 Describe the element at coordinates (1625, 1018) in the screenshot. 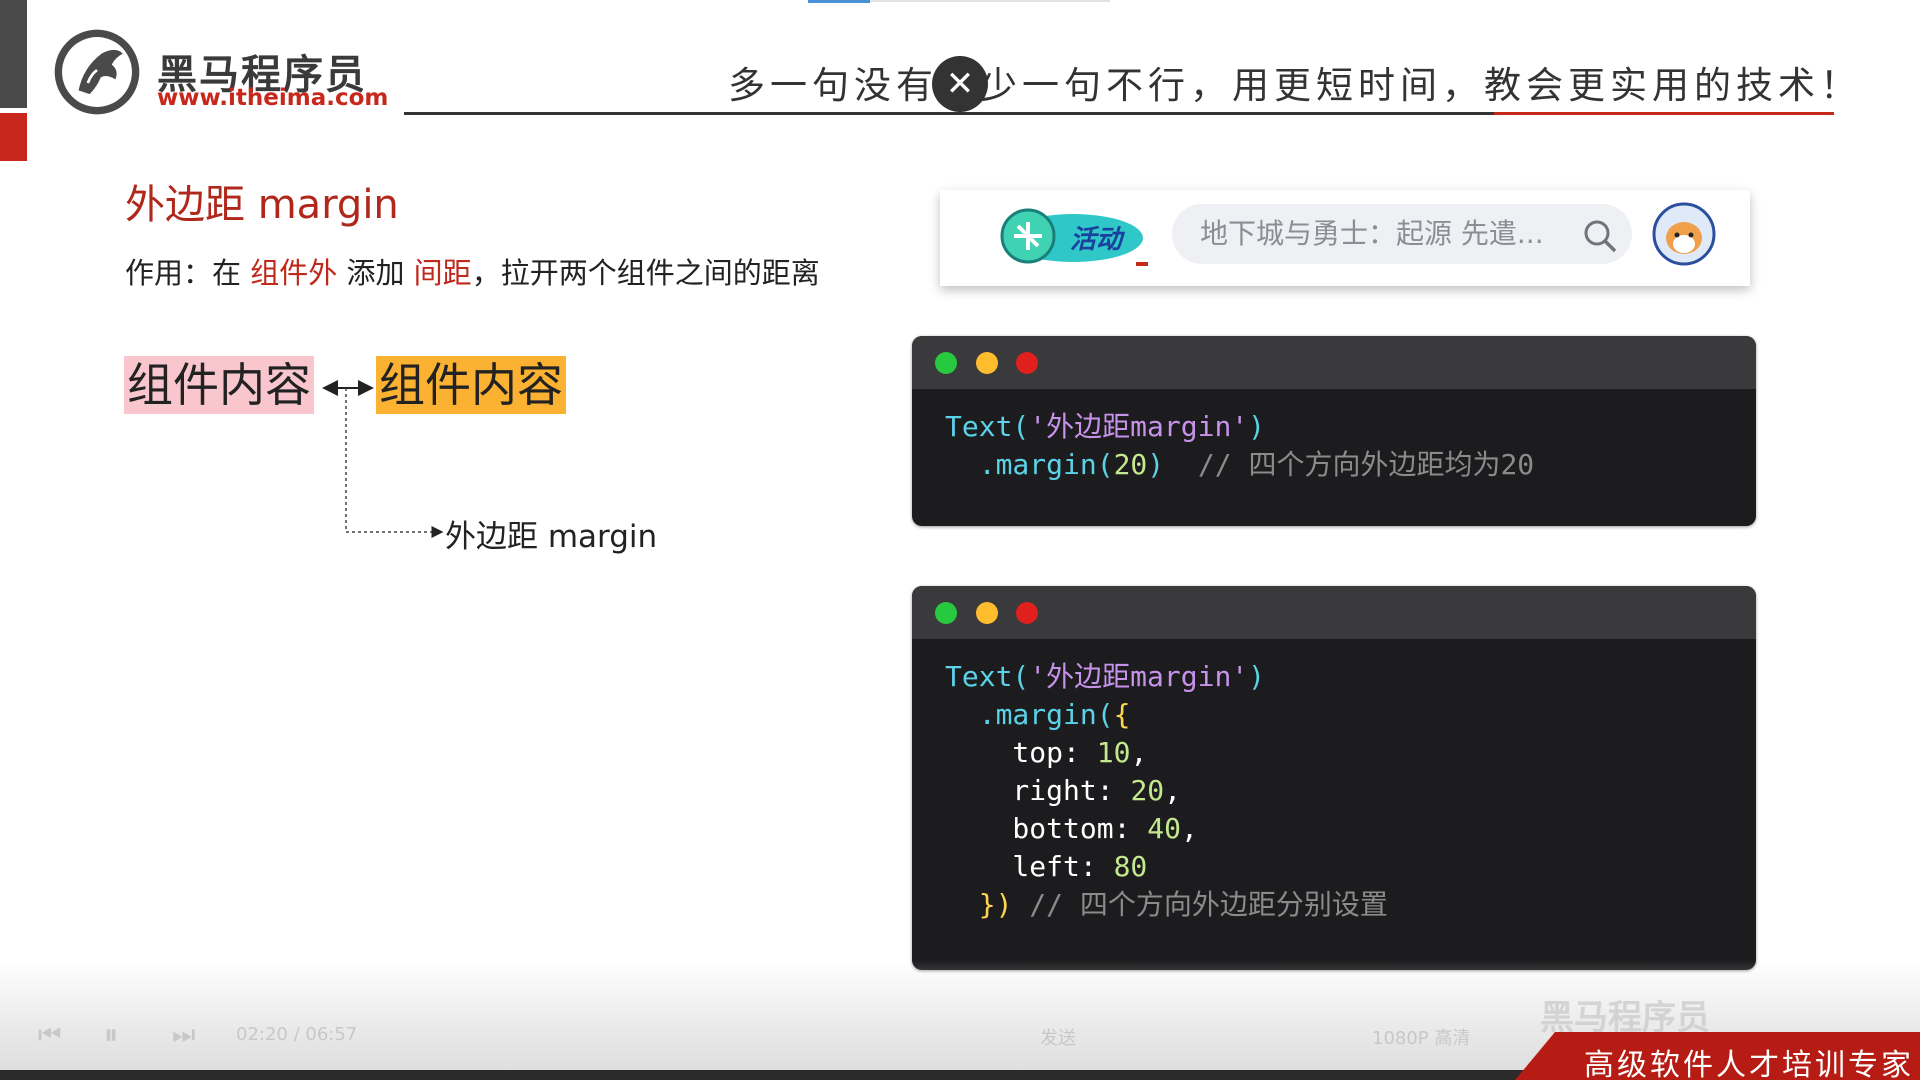

I see `watermark: 黑马程序员` at that location.